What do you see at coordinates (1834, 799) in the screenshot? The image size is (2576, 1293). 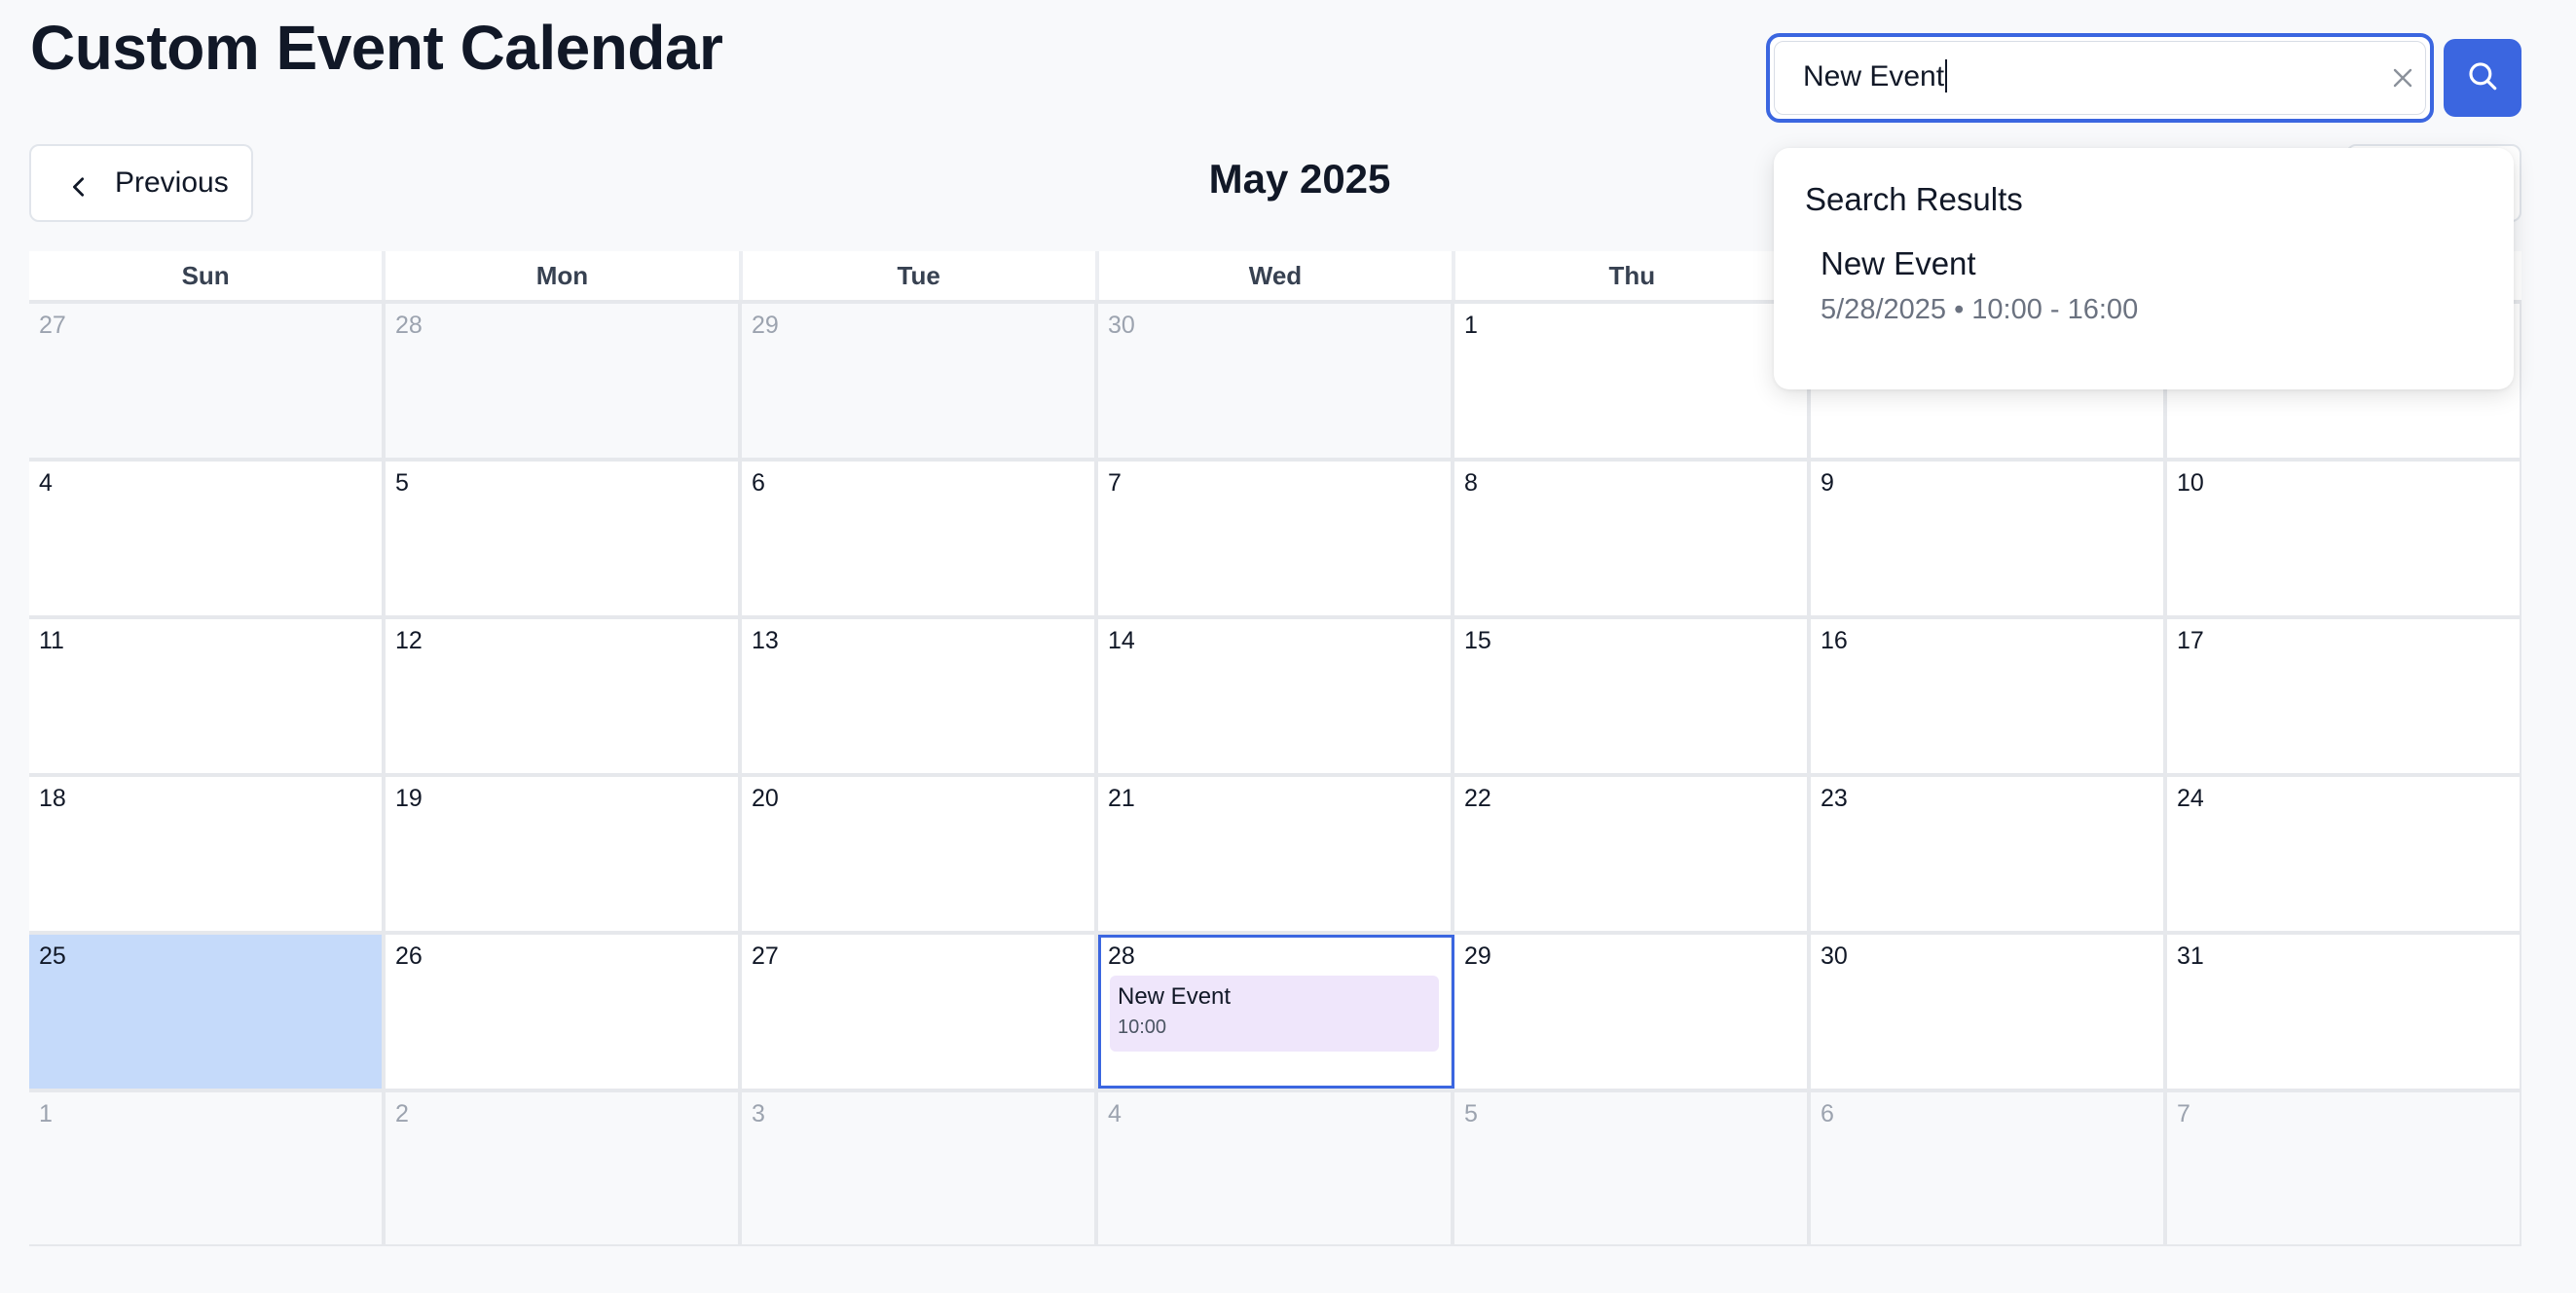 I see `day-number: 23` at bounding box center [1834, 799].